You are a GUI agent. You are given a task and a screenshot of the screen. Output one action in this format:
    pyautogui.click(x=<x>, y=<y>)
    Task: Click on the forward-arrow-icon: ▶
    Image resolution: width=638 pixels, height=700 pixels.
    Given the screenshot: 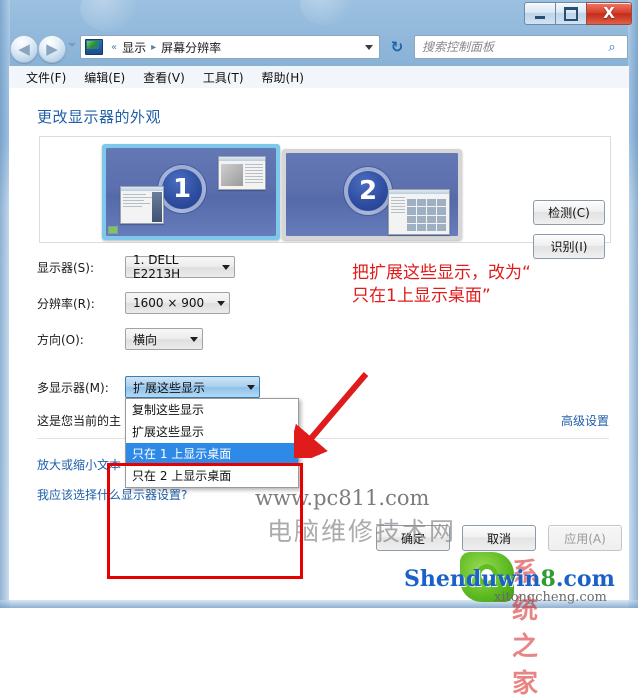 What is the action you would take?
    pyautogui.click(x=52, y=48)
    